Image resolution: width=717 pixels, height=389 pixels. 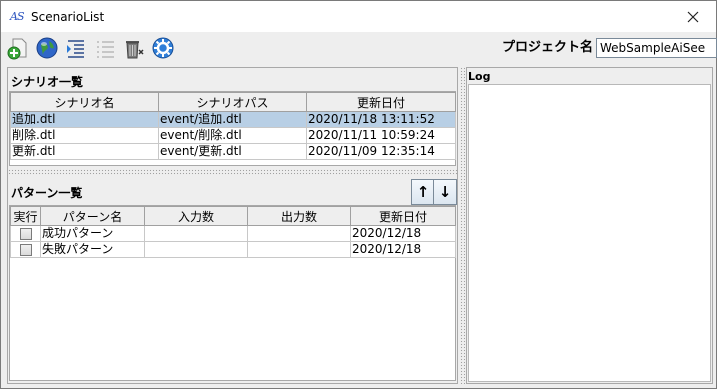 I want to click on new-scenario-icon, so click(x=17, y=49).